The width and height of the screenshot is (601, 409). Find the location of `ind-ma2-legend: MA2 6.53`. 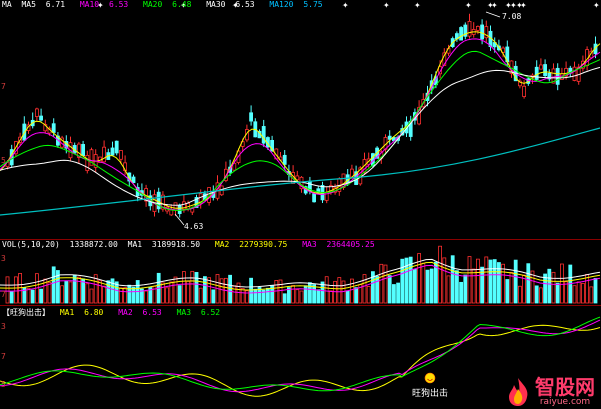

ind-ma2-legend: MA2 6.53 is located at coordinates (142, 312).